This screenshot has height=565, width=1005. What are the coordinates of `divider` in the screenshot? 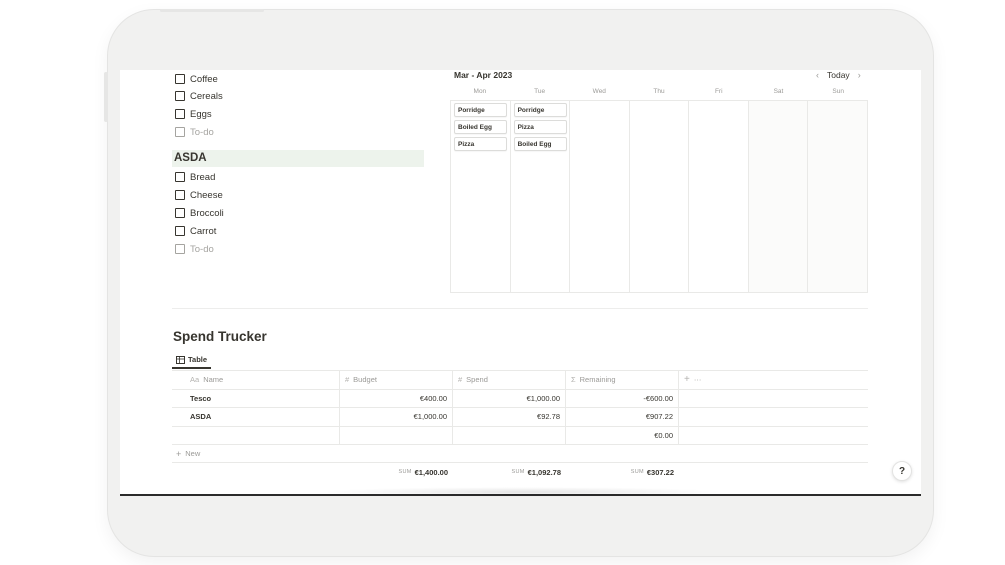 It's located at (520, 308).